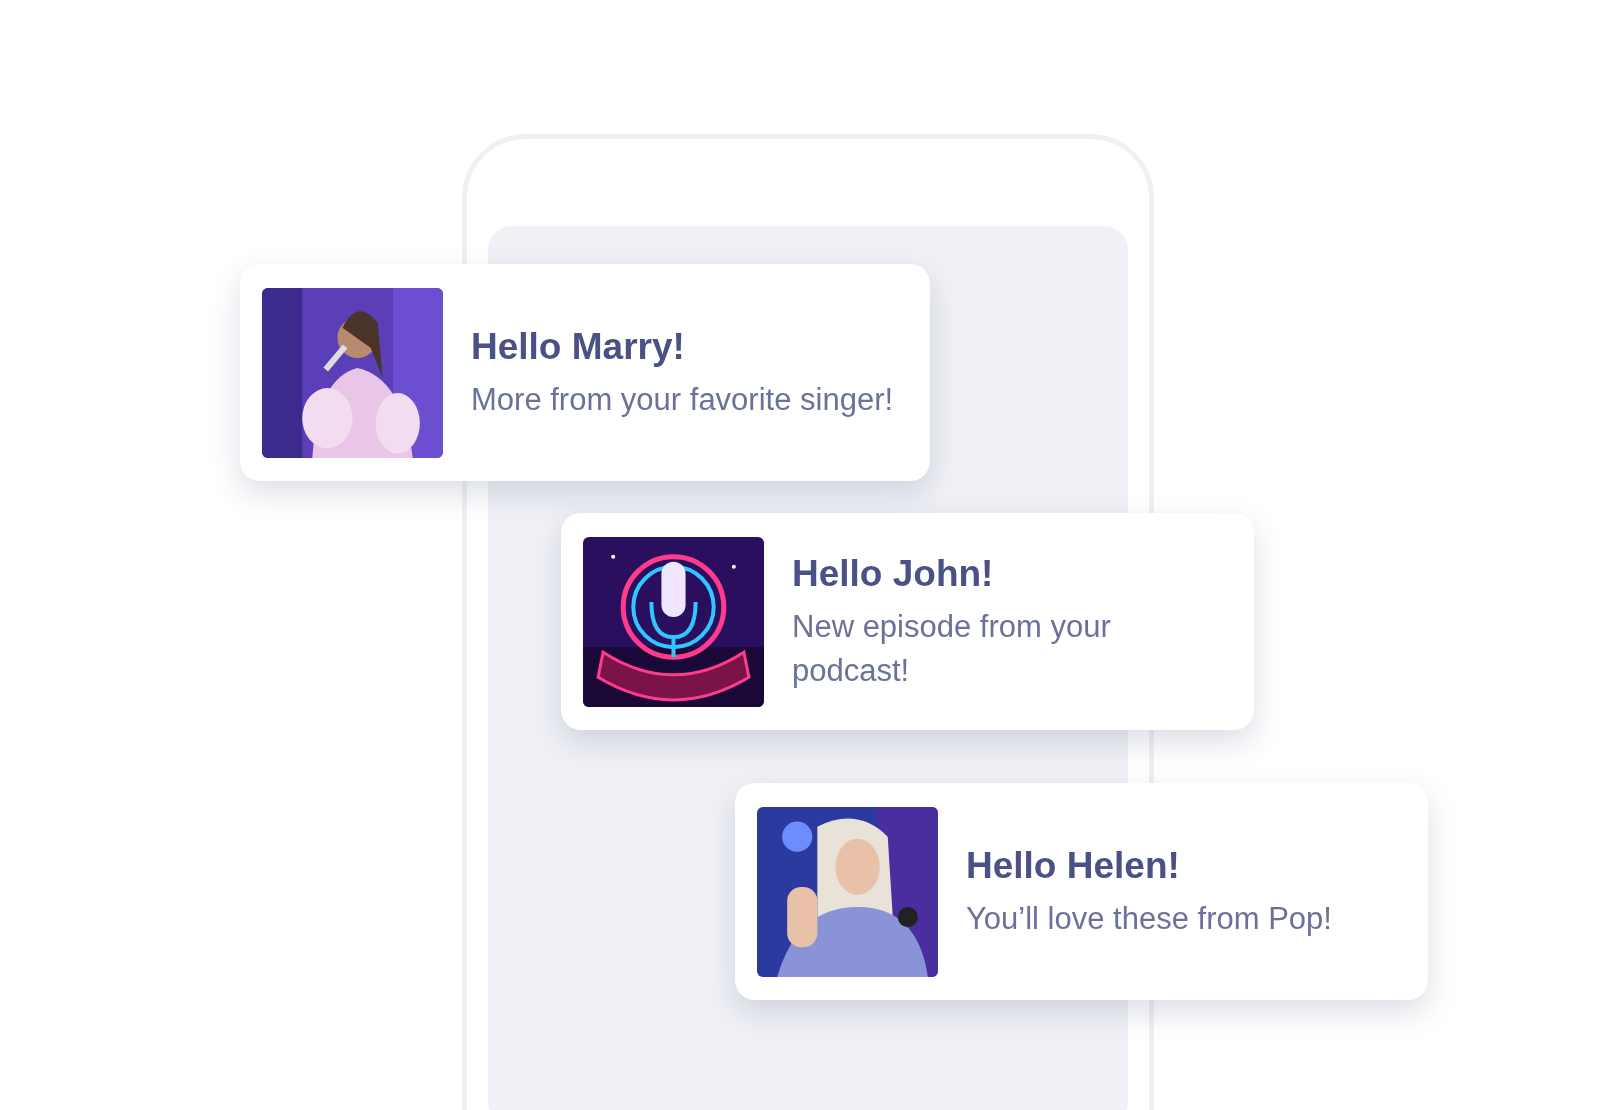  What do you see at coordinates (682, 399) in the screenshot?
I see `notification-message: More from your favorite singer!` at bounding box center [682, 399].